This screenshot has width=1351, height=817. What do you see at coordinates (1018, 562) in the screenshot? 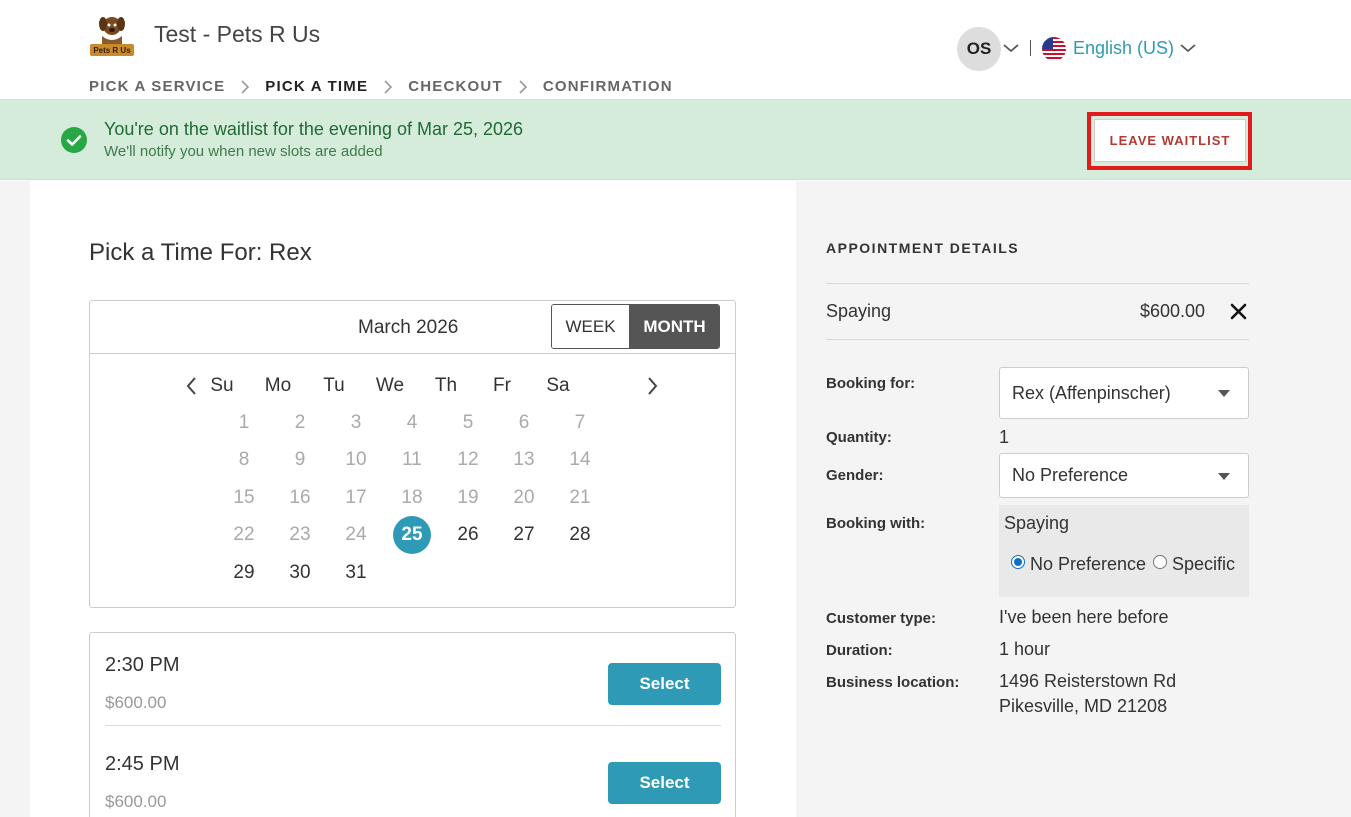
I see `no-preference-radio` at bounding box center [1018, 562].